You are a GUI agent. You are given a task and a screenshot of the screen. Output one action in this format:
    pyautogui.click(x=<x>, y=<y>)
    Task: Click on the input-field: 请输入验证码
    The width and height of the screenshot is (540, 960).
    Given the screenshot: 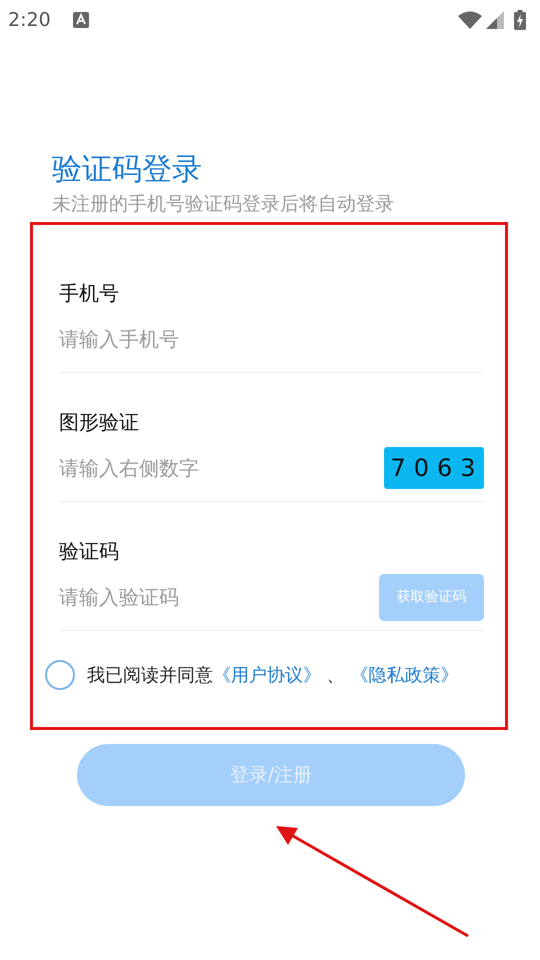 What is the action you would take?
    pyautogui.click(x=219, y=597)
    